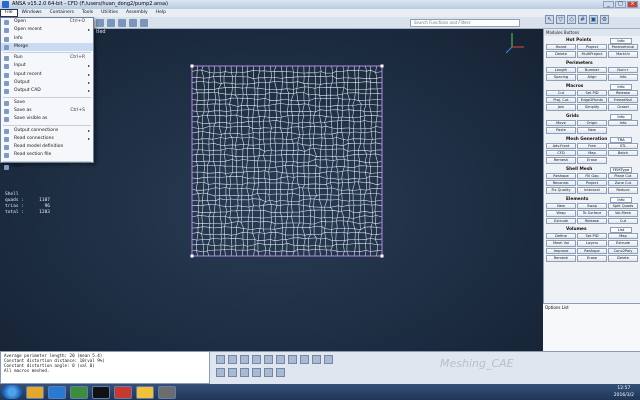 The image size is (640, 400). I want to click on module-button: Vol.Mesh, so click(623, 213).